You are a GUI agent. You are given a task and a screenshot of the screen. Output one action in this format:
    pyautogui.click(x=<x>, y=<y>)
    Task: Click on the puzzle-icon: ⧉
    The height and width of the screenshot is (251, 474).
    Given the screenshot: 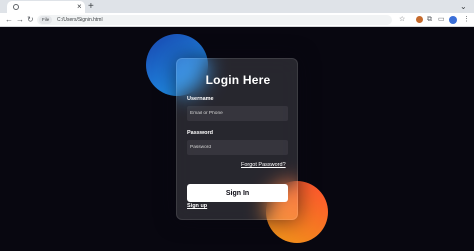 What is the action you would take?
    pyautogui.click(x=429, y=20)
    